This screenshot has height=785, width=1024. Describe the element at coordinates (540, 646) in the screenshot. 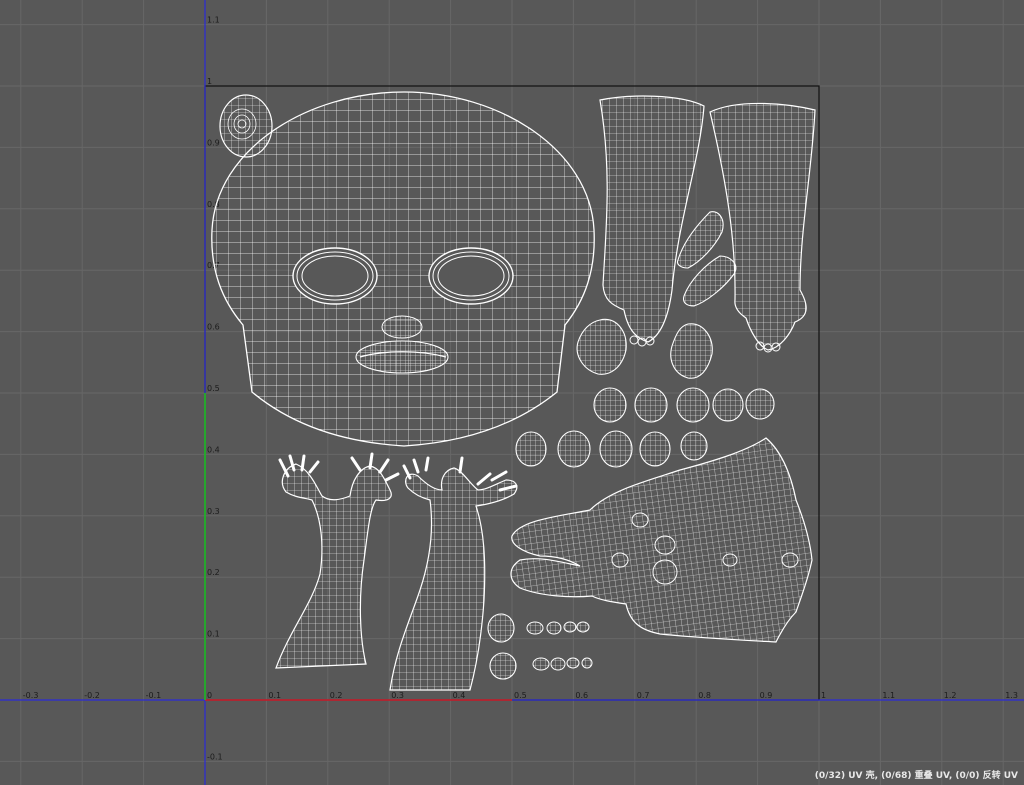

I see `uv-shell-small-parts` at that location.